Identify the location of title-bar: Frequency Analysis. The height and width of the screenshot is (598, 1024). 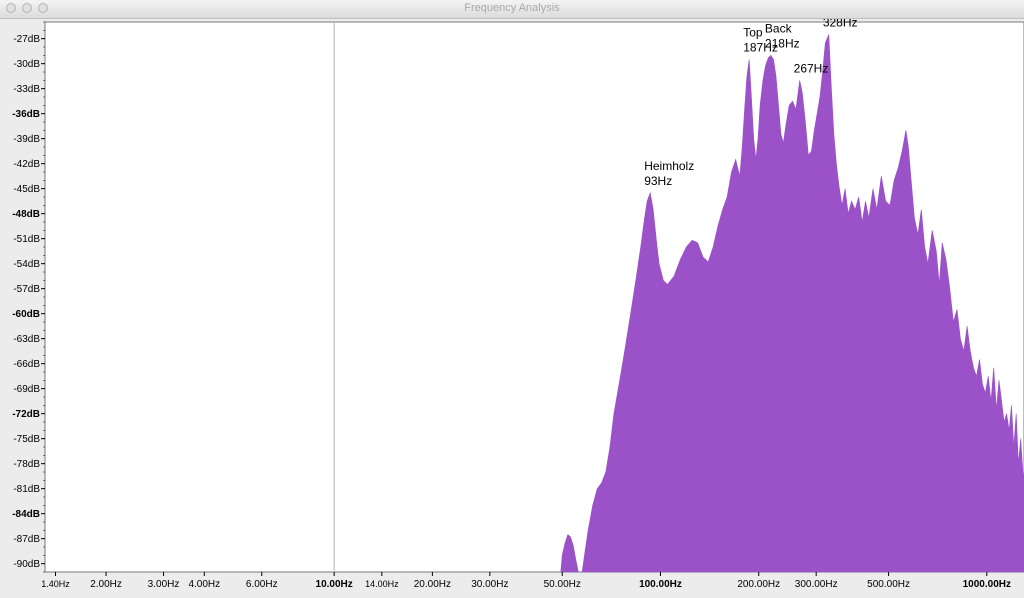
(512, 9).